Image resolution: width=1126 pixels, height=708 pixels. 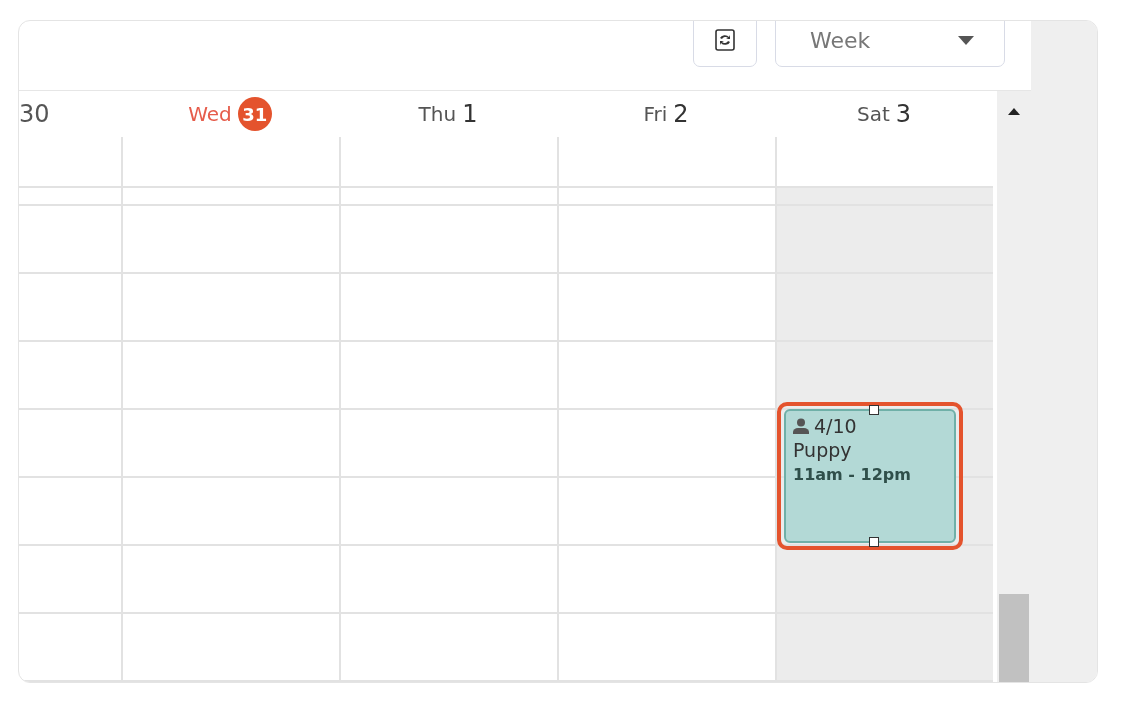 I want to click on scroll-up-icon, so click(x=1014, y=111).